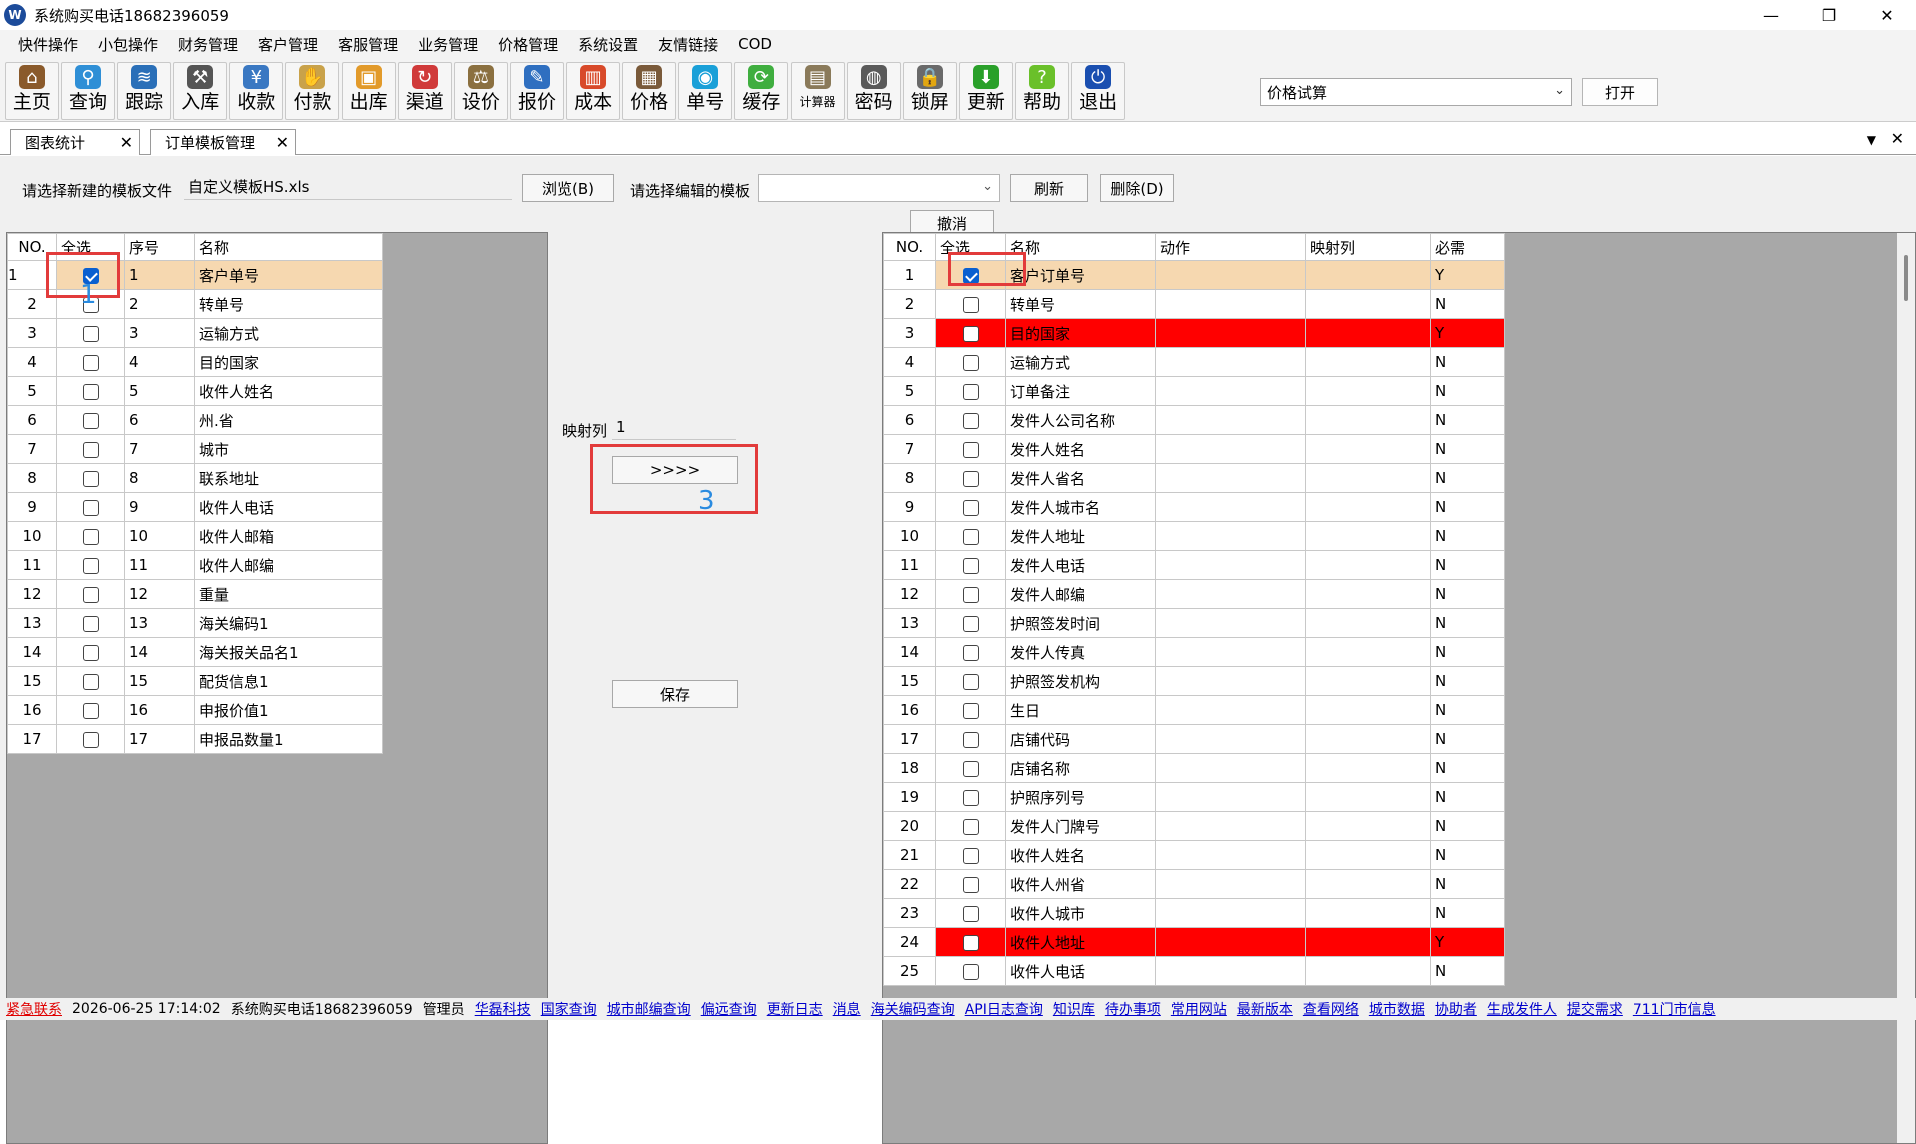 This screenshot has width=1916, height=1144. I want to click on table-row: 4 运输方式 N, so click(1194, 362).